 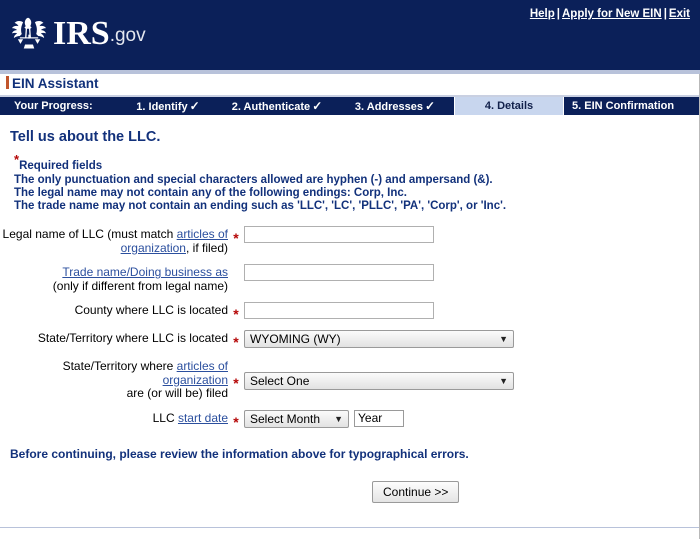 I want to click on progress-step-identify: 1. Identify ✓, so click(x=168, y=106).